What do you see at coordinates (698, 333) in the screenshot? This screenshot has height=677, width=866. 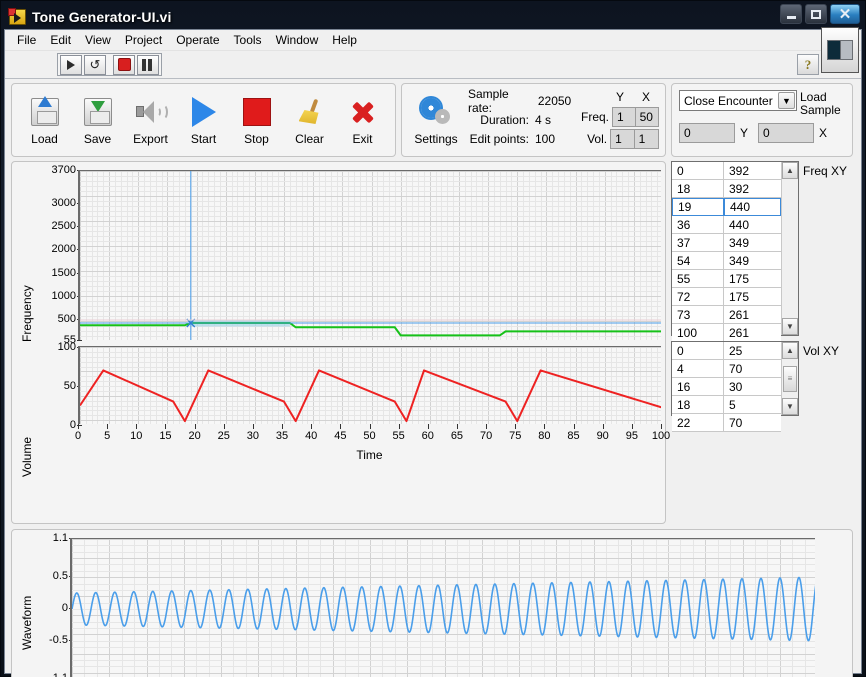 I see `freq-xy-cell: 100` at bounding box center [698, 333].